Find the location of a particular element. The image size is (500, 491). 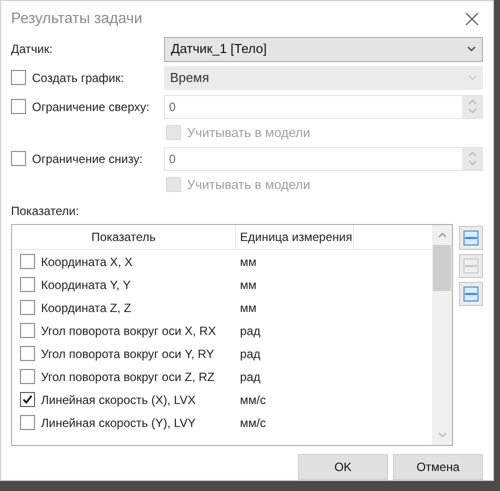

scrollbar is located at coordinates (442, 335).